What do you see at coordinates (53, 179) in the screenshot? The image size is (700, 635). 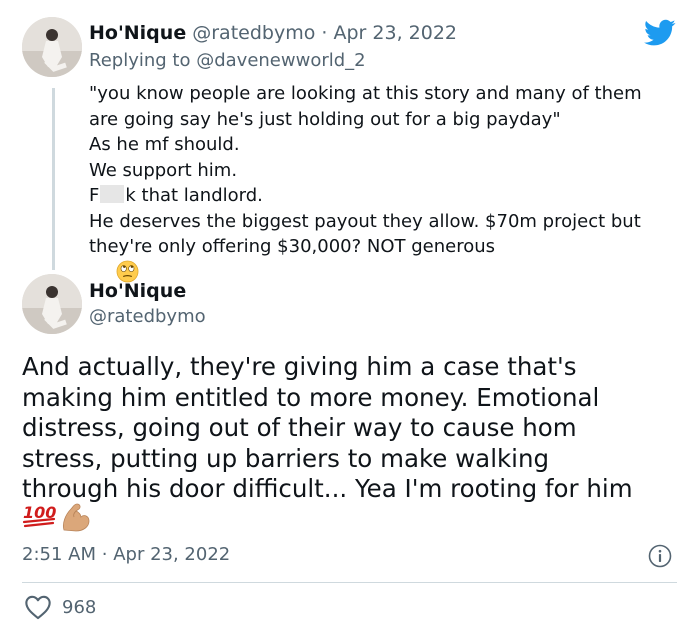 I see `thread-line` at bounding box center [53, 179].